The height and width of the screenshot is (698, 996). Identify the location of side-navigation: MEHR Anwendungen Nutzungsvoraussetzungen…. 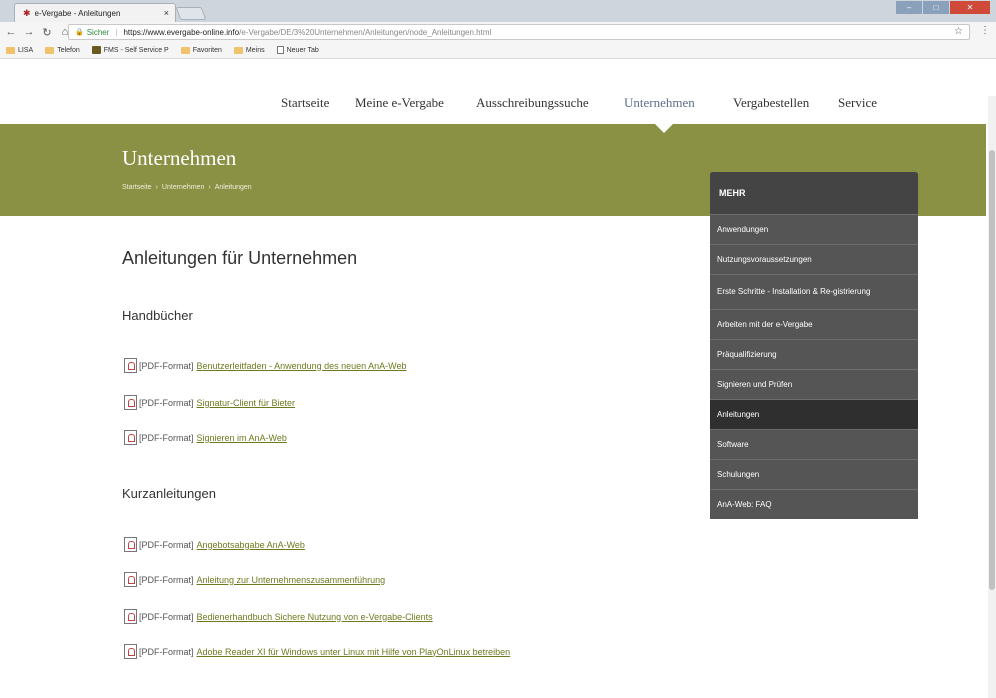
(814, 345).